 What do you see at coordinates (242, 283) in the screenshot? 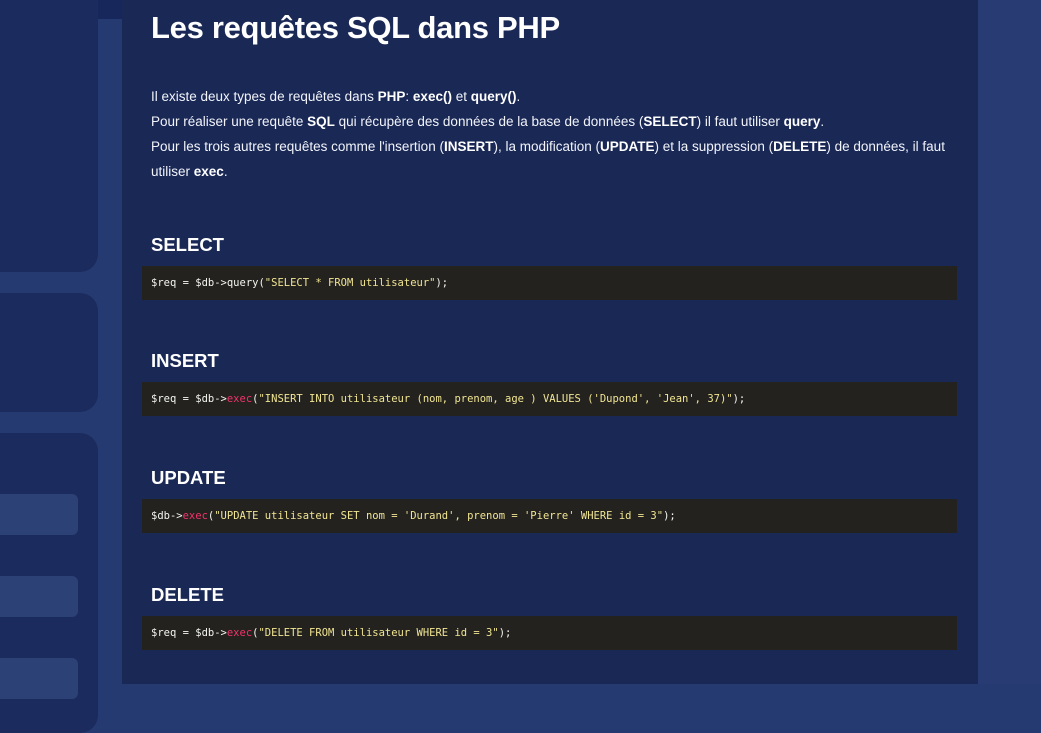
I see `code-method: query` at bounding box center [242, 283].